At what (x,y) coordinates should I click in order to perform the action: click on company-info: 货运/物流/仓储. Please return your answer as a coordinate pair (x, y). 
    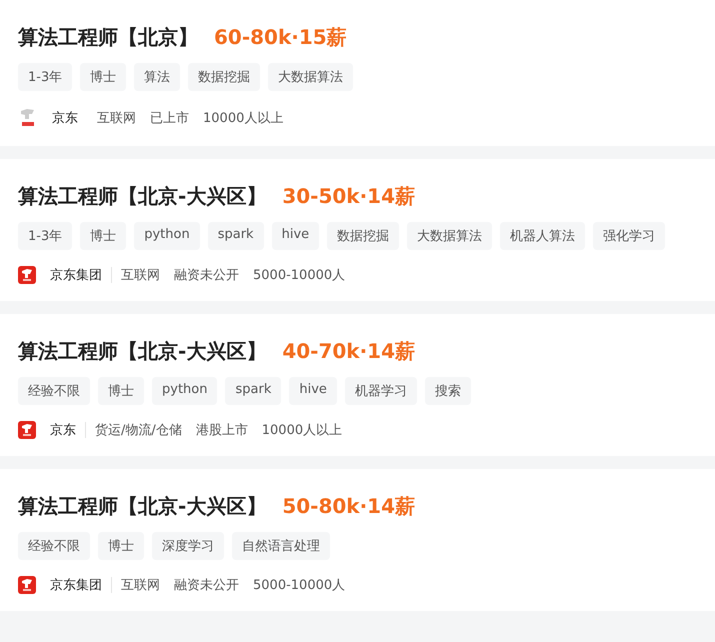
    Looking at the image, I should click on (138, 430).